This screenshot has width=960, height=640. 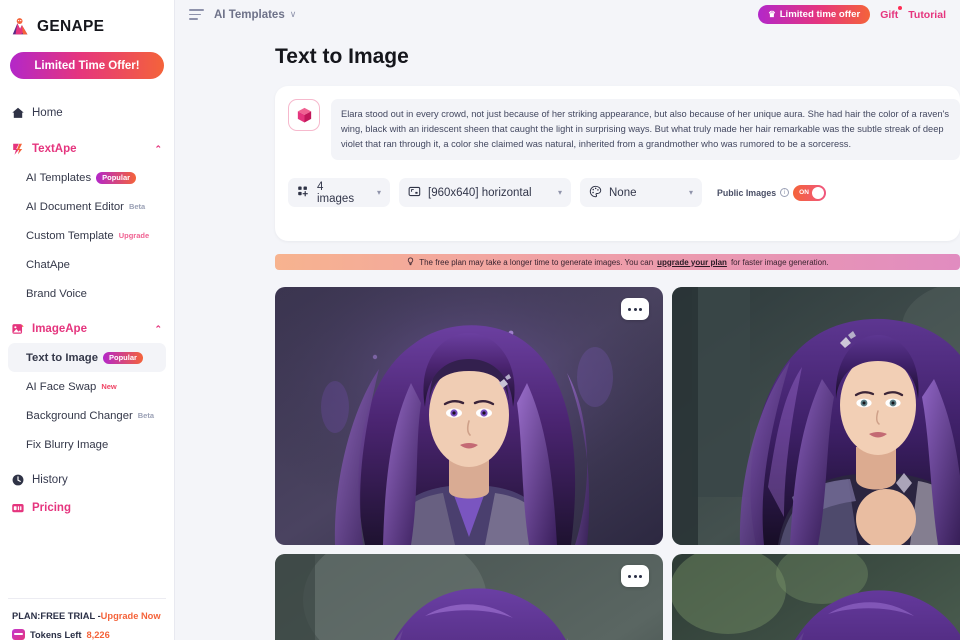 I want to click on breadcrumb-title: AI Templates, so click(x=249, y=15).